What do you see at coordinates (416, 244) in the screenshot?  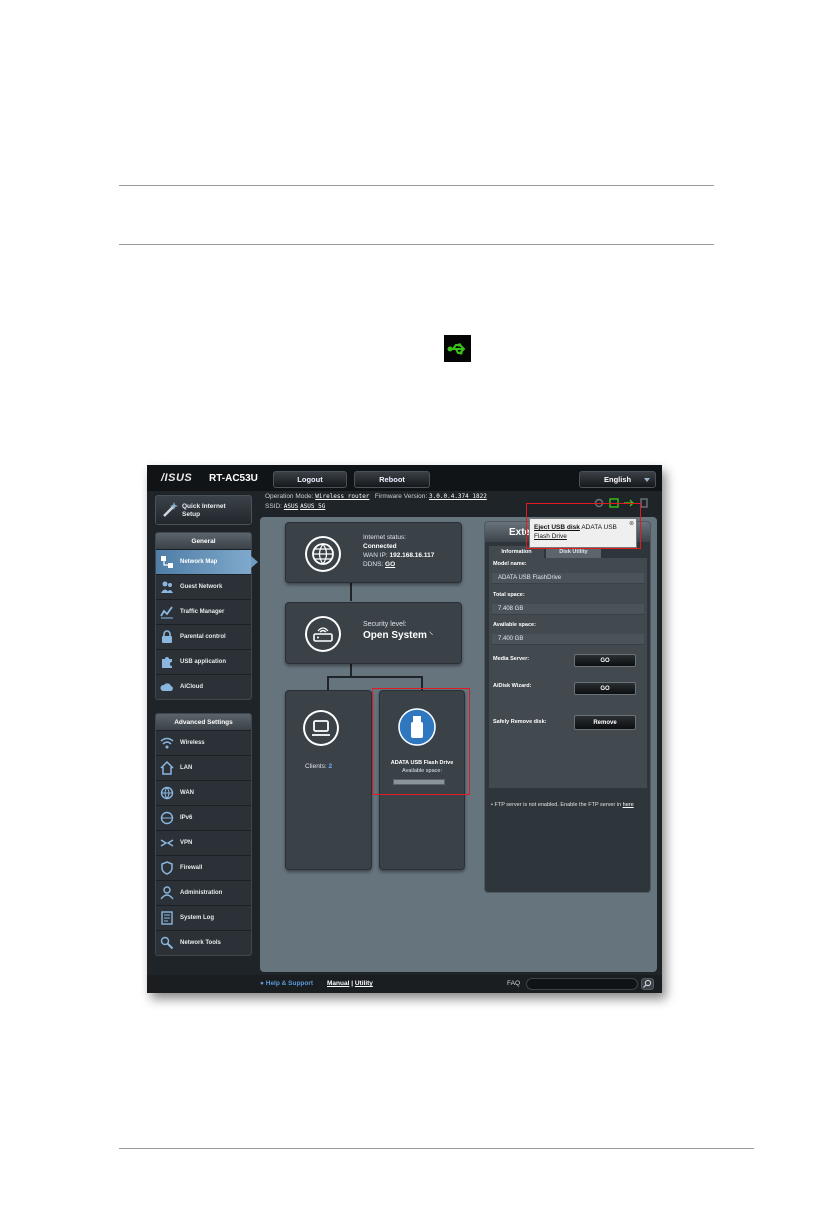 I see `second-rule` at bounding box center [416, 244].